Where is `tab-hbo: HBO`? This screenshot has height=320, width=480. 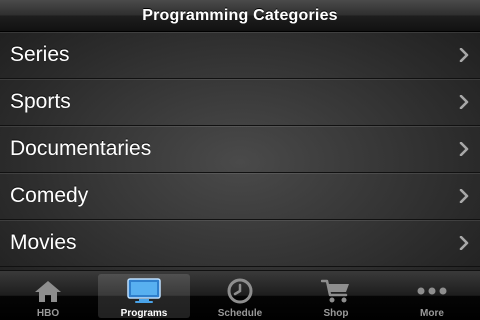 tab-hbo: HBO is located at coordinates (48, 295).